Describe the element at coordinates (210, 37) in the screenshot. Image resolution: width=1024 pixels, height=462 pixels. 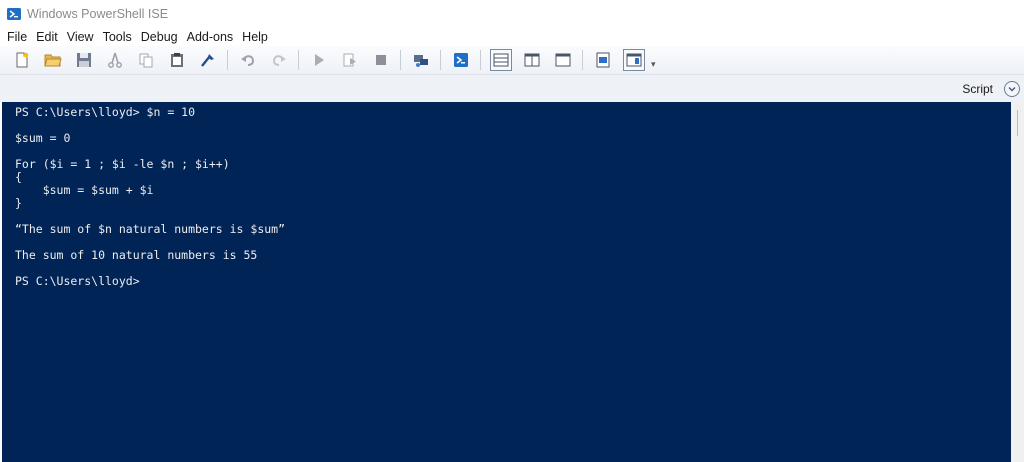
I see `menu-add-ons: Add-ons` at that location.